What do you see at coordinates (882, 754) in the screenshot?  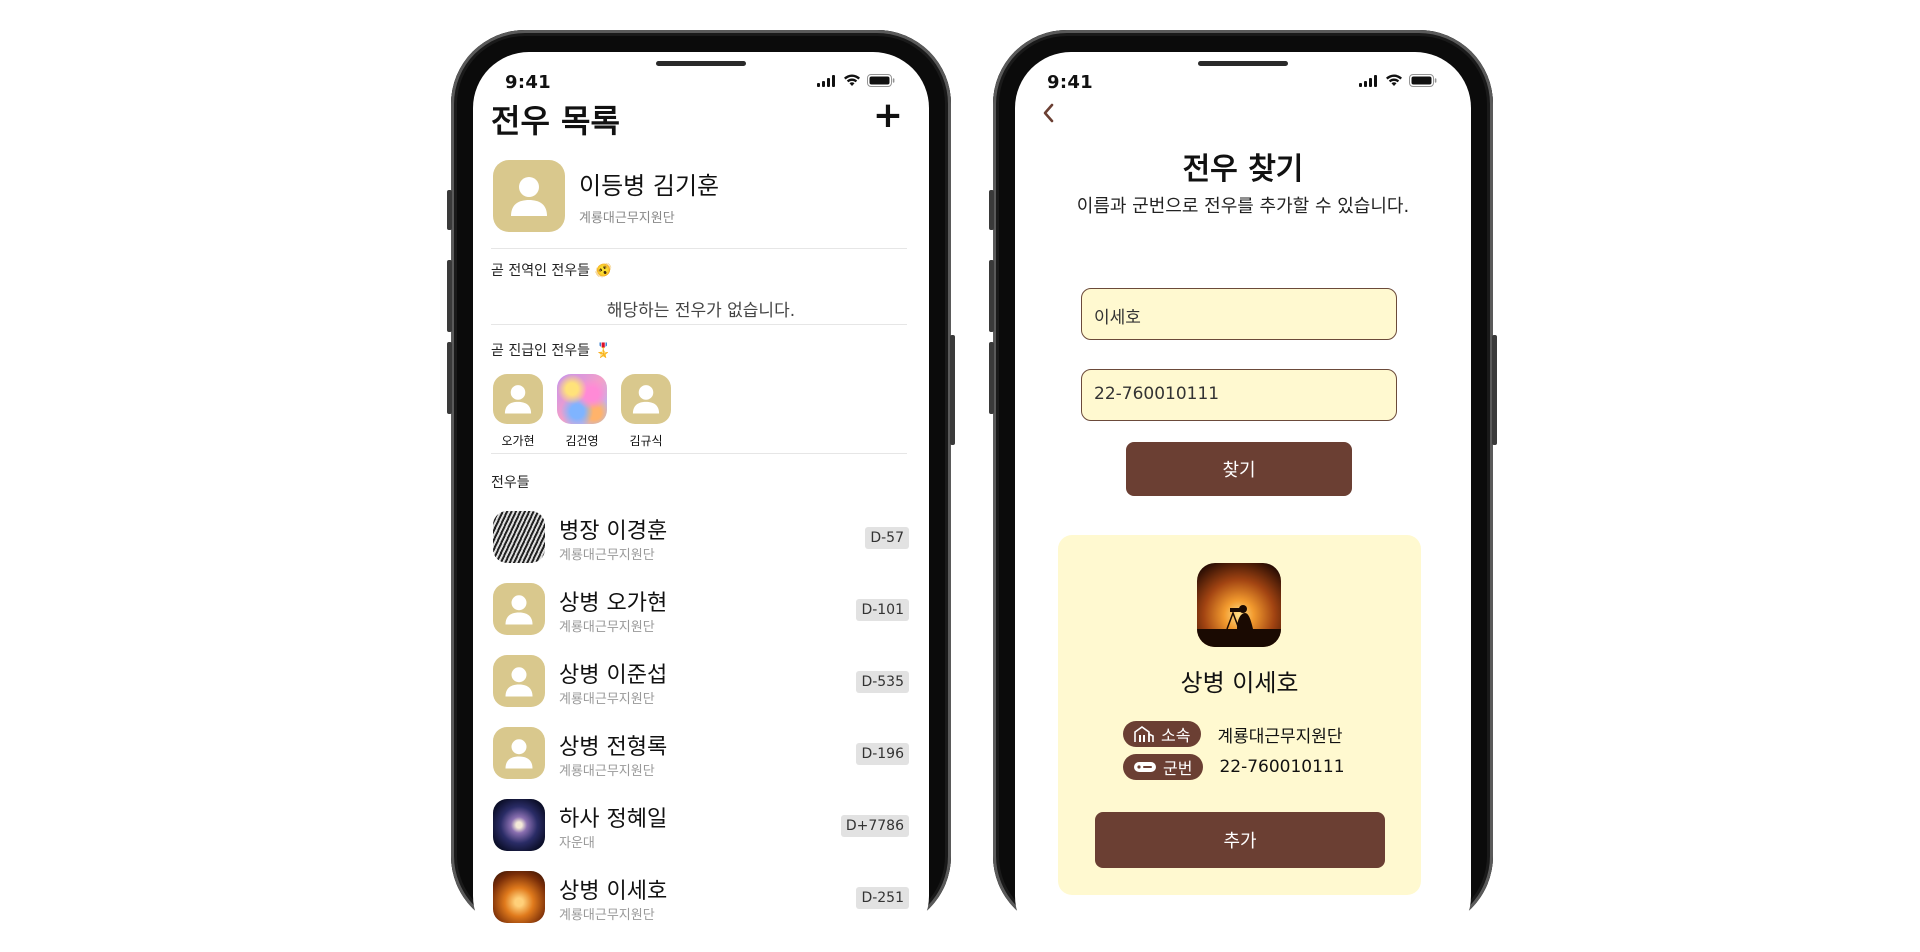 I see `dday-badge: D-196` at bounding box center [882, 754].